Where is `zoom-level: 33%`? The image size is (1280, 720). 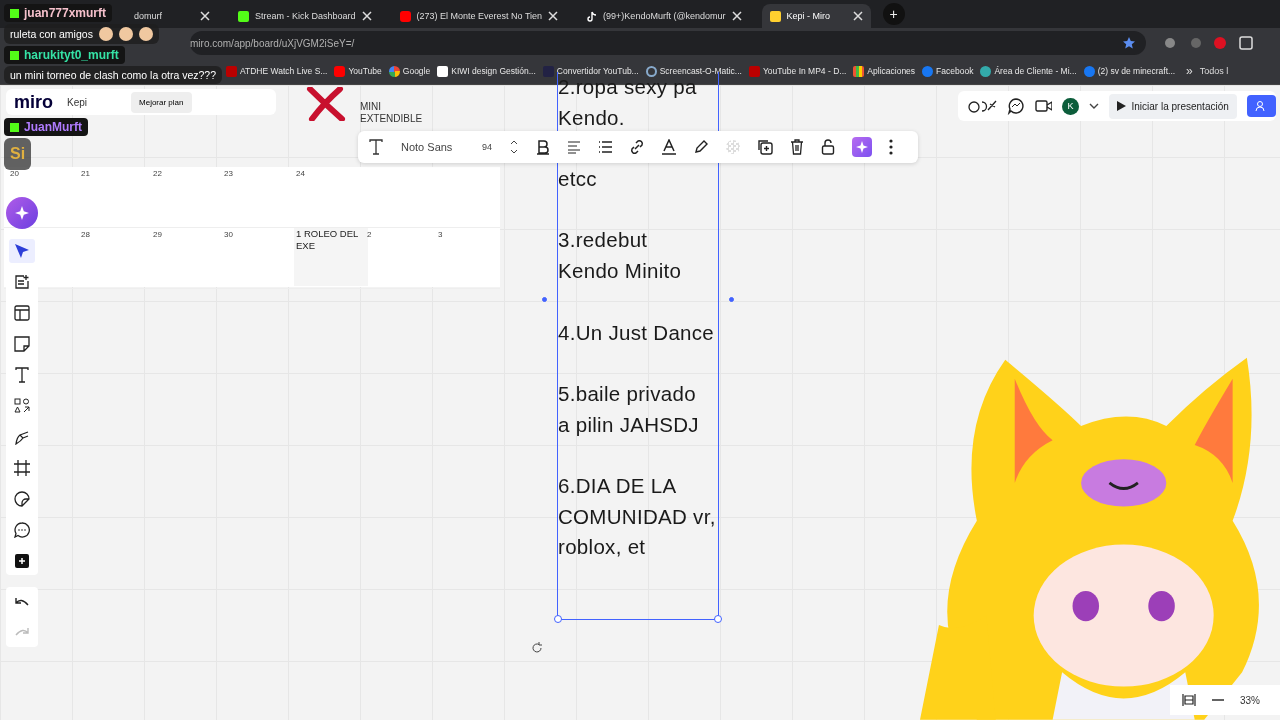
zoom-level: 33% is located at coordinates (1250, 700).